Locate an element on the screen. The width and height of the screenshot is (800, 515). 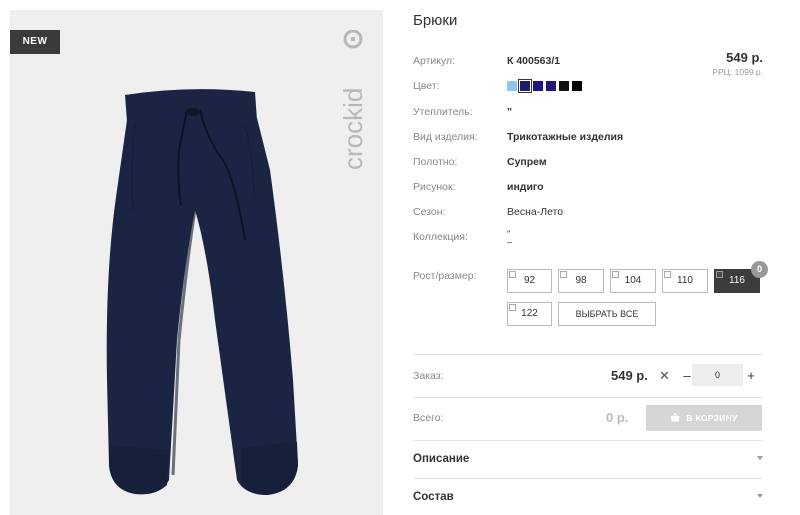
add-to-cart-button: В КОРЗИНУ is located at coordinates (704, 418).